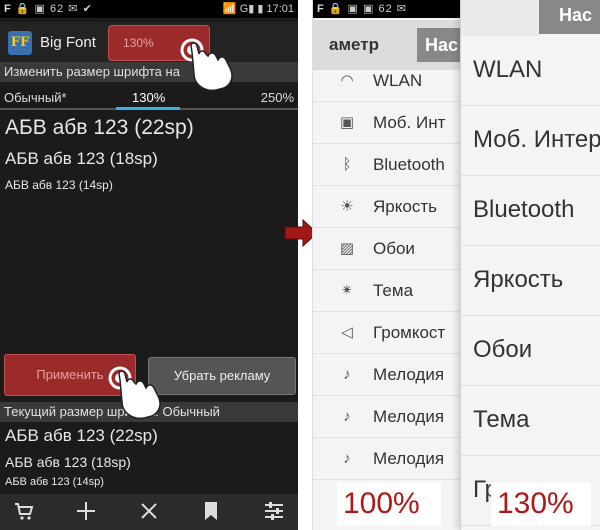 Image resolution: width=600 pixels, height=530 pixels. I want to click on status-bar: F 🔒 ▣ 62 ✉ ✔ 📶 G▮ ▮ 17:01, so click(149, 9).